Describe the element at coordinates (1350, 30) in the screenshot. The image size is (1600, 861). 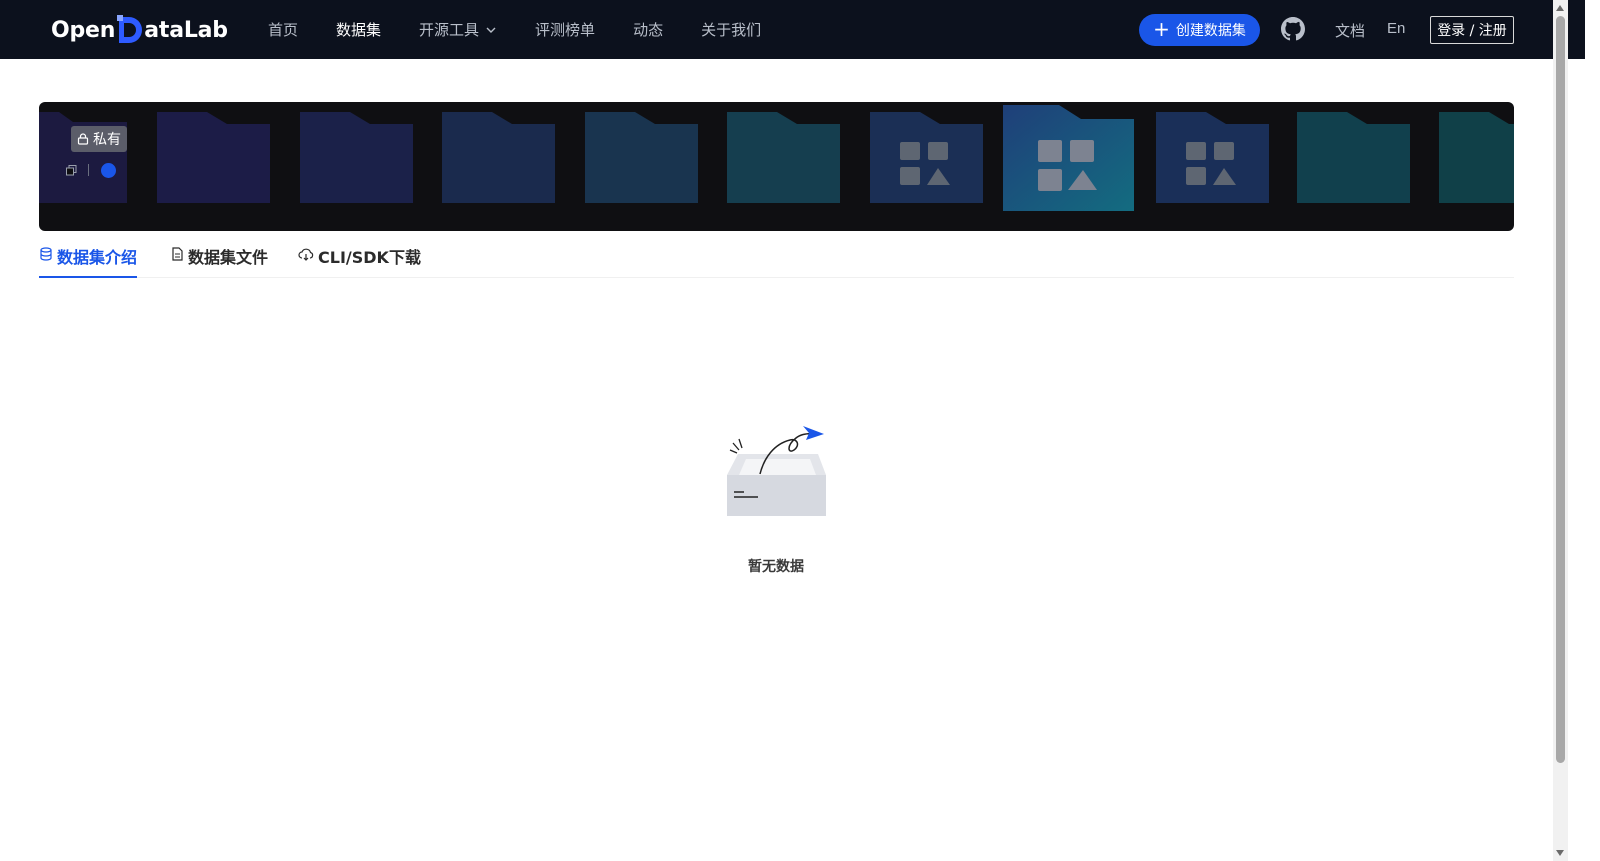
I see `docs-link: 文档` at that location.